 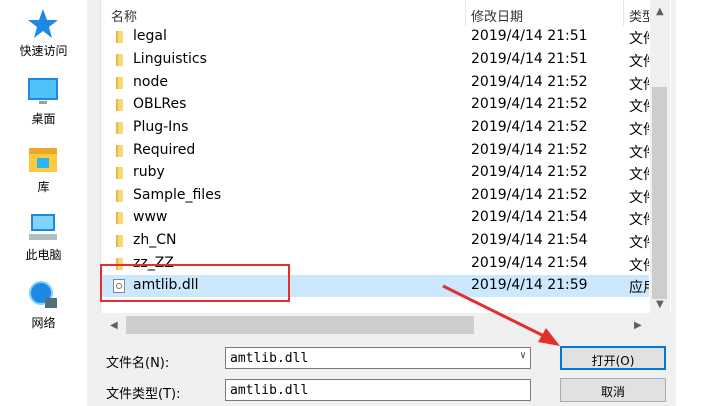 What do you see at coordinates (375, 151) in the screenshot?
I see `file-row-required: Required 2019/4/14 21:52 文件夹` at bounding box center [375, 151].